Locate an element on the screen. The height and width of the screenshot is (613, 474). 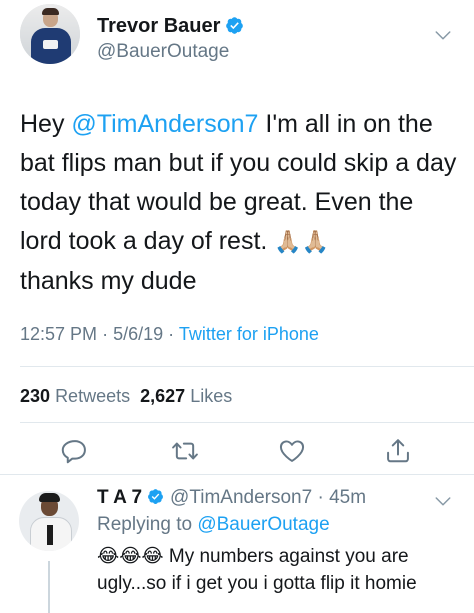
retweet-icon is located at coordinates (185, 451).